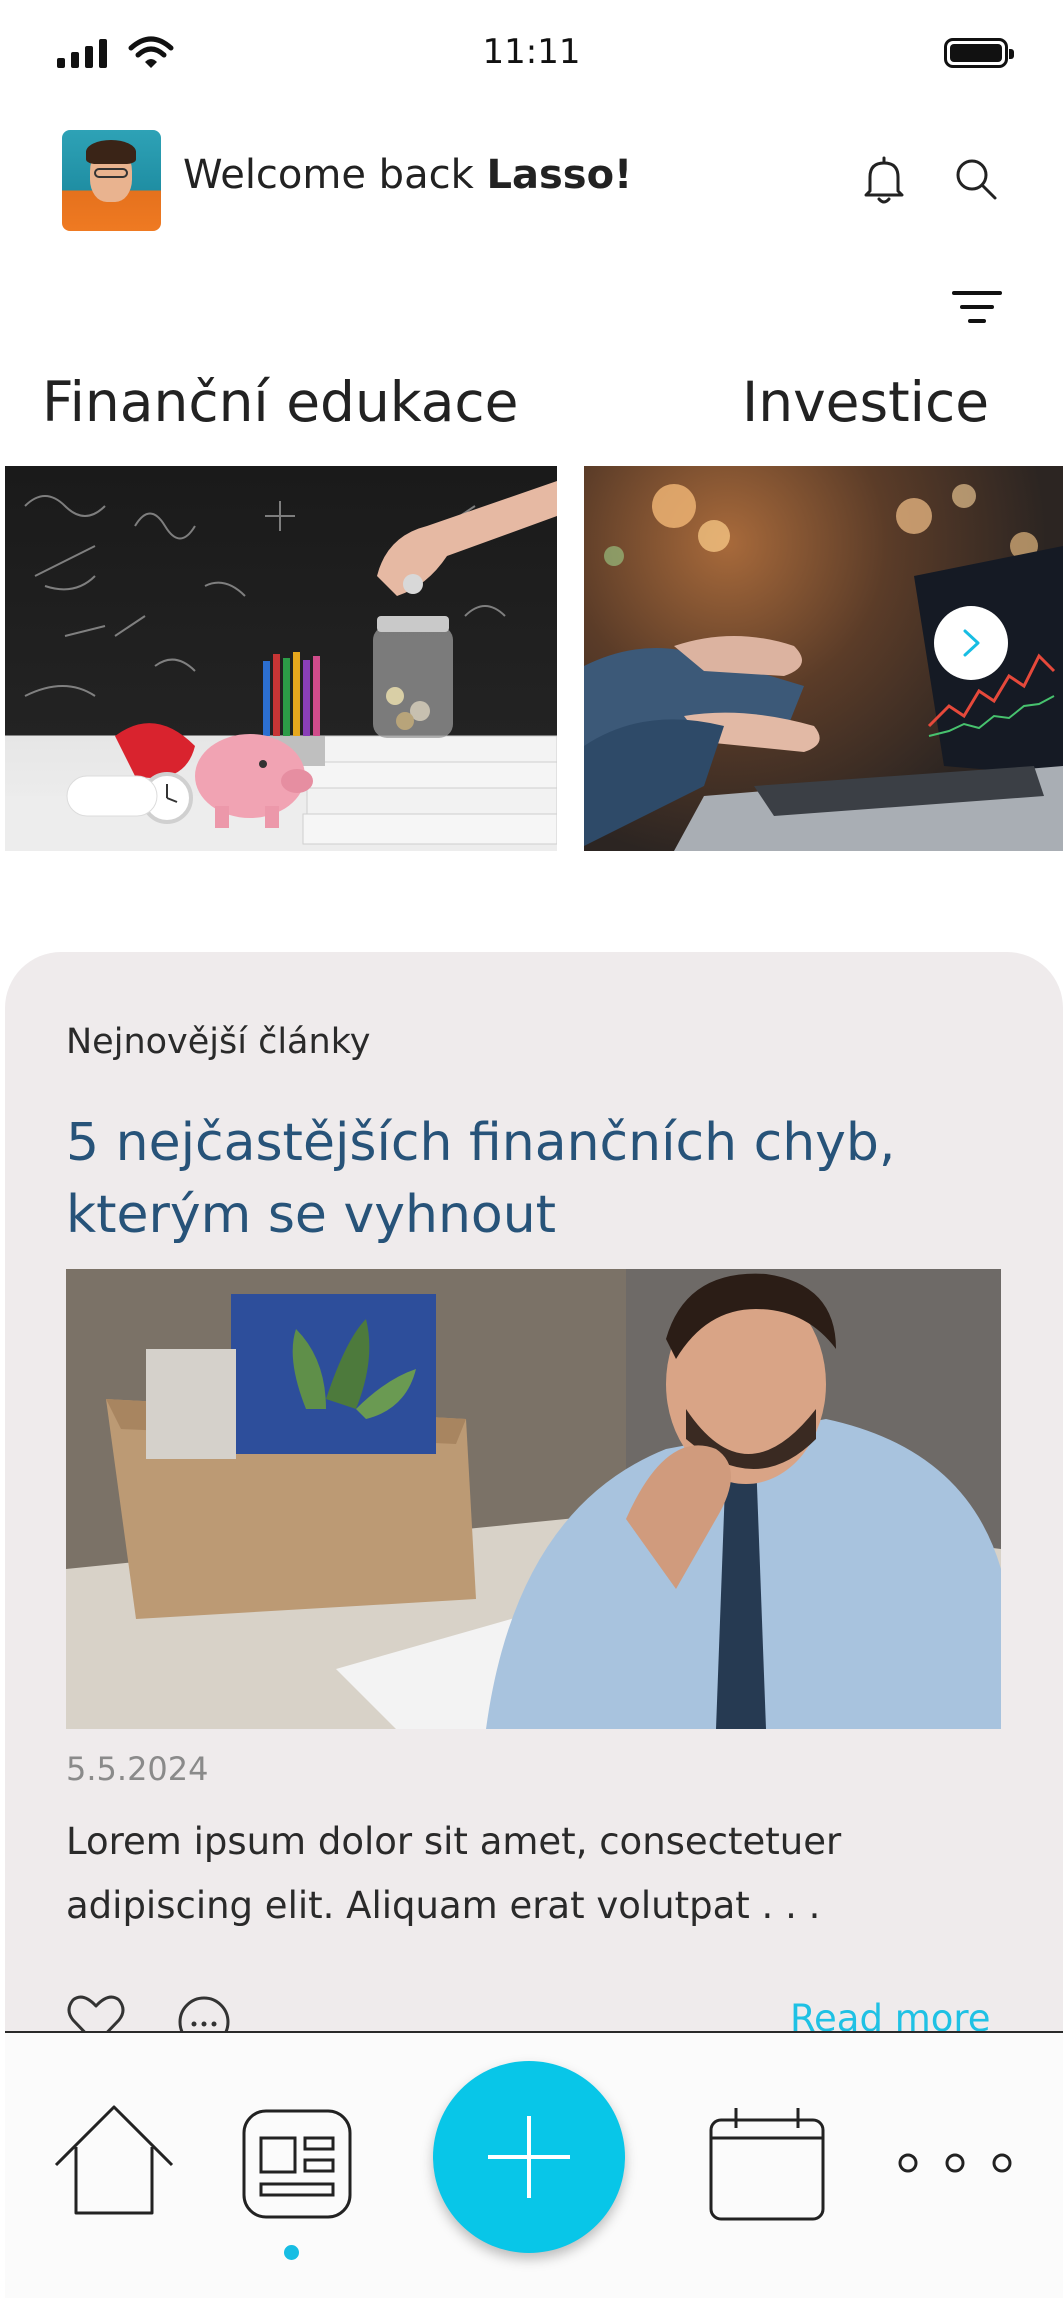 Image resolution: width=1063 pixels, height=2298 pixels. Describe the element at coordinates (335, 175) in the screenshot. I see `welcome-prefix: Welcome back` at that location.